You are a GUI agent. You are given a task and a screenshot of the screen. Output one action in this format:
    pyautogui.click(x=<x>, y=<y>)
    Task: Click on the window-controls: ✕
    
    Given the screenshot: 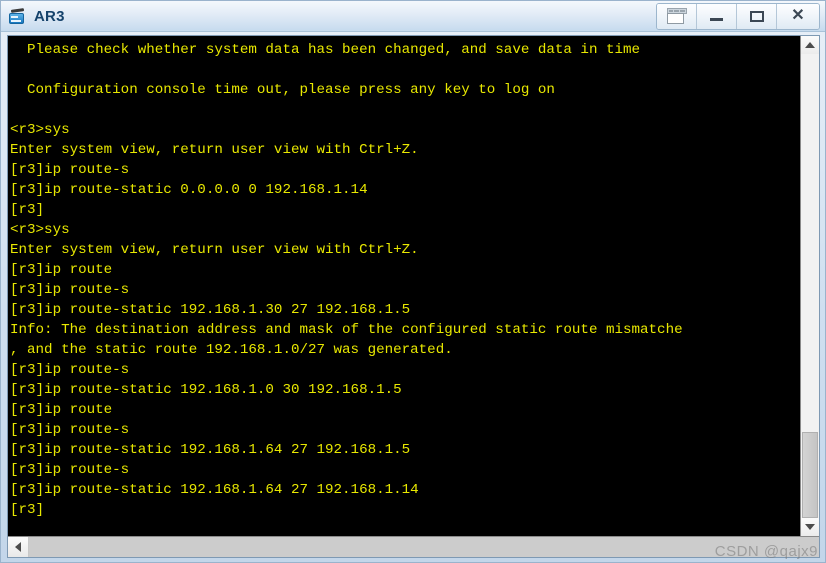 What is the action you would take?
    pyautogui.click(x=738, y=16)
    